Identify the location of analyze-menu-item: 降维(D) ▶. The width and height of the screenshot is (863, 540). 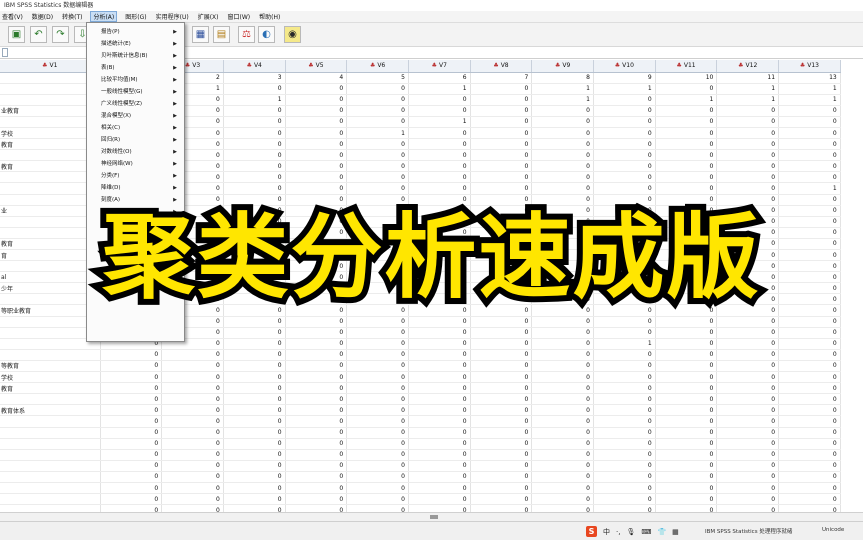
(135, 188).